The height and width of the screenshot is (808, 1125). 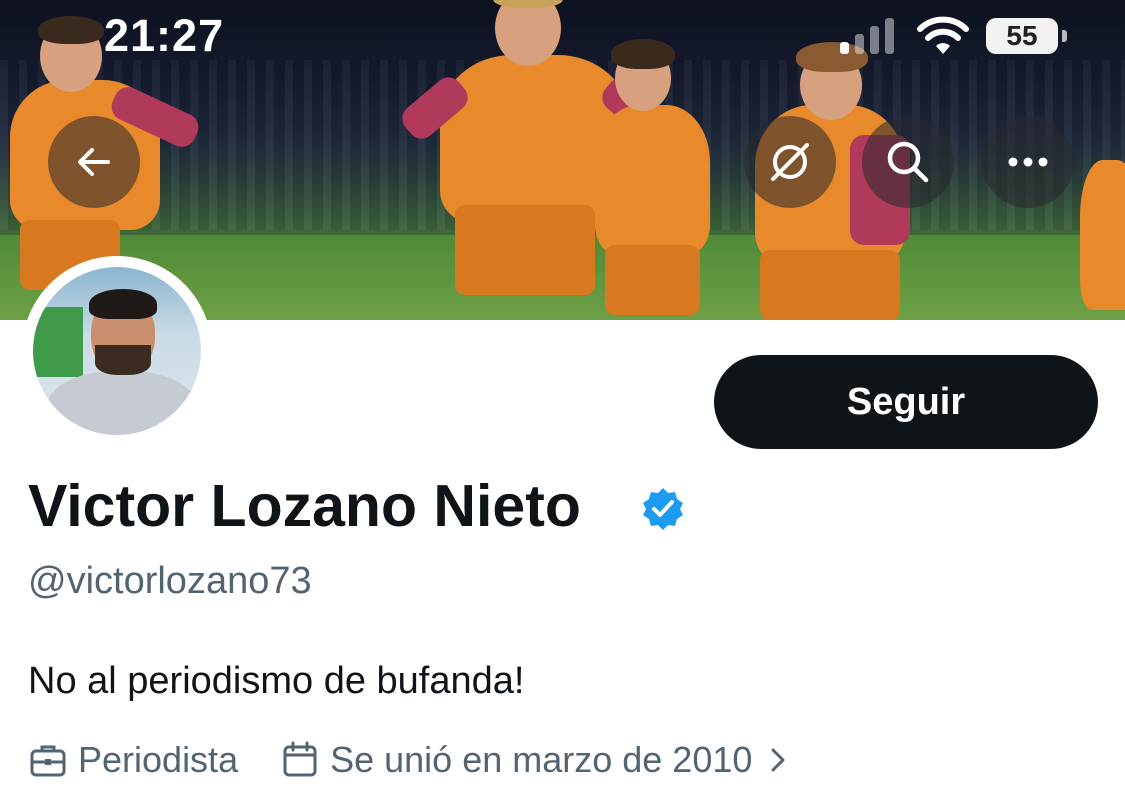 What do you see at coordinates (48, 761) in the screenshot?
I see `briefcase-icon` at bounding box center [48, 761].